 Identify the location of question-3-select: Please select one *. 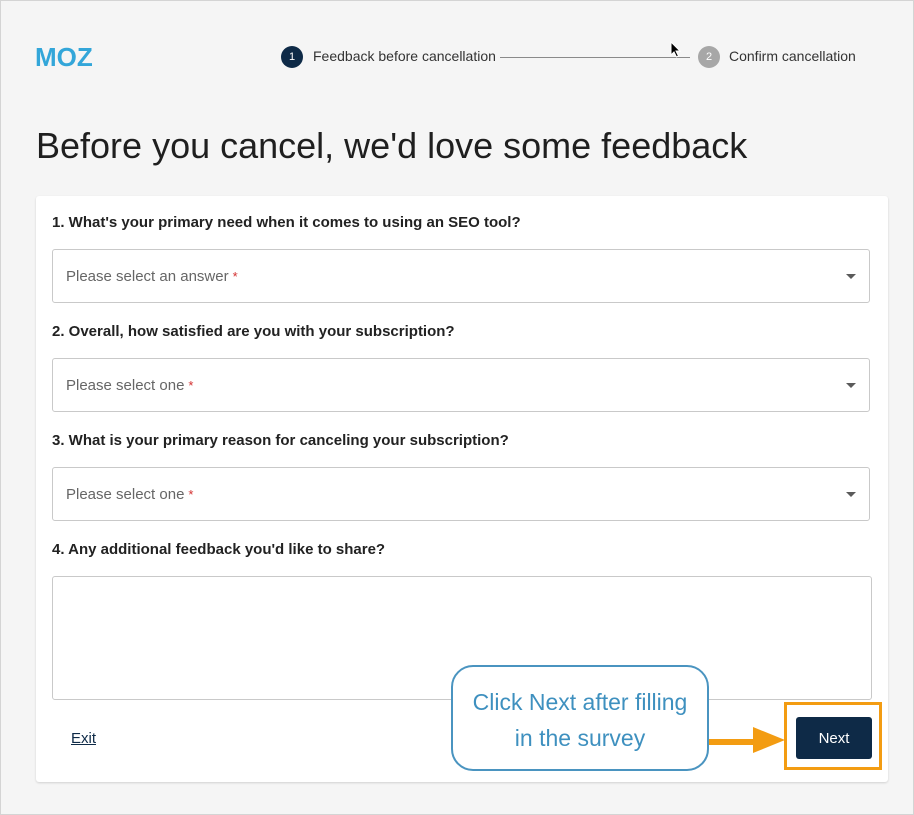
(461, 494).